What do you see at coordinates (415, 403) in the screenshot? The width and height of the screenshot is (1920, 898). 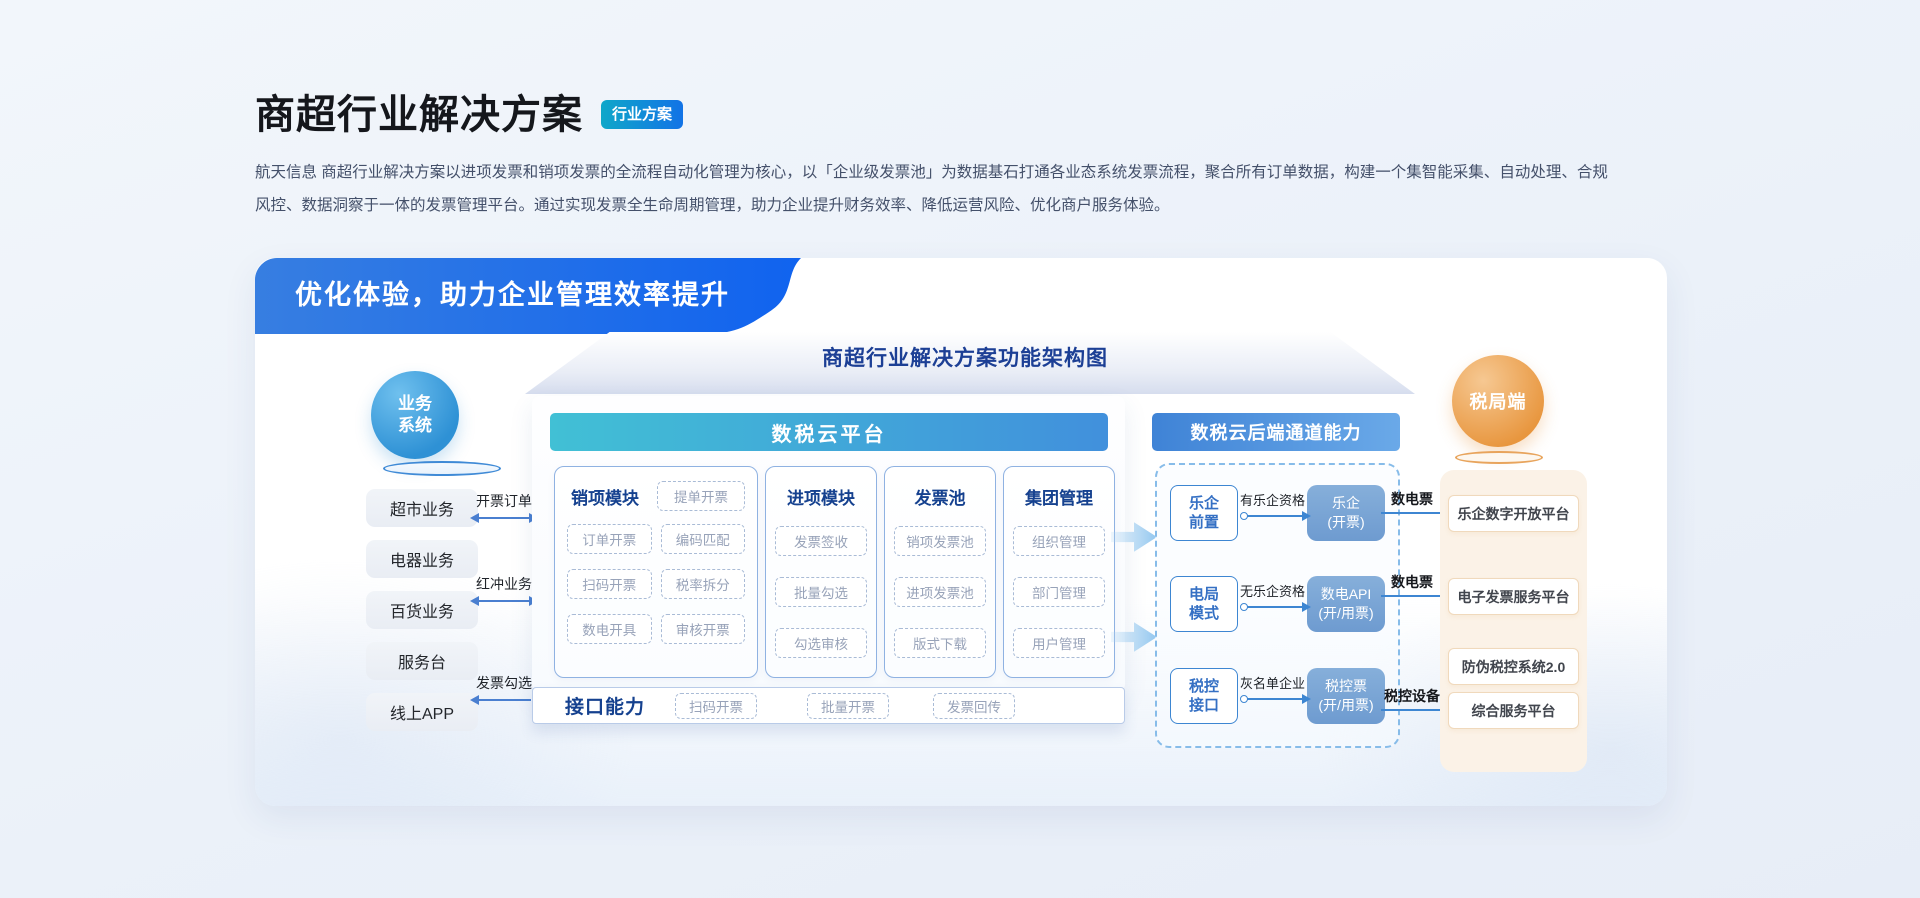 I see `business-circle-label: 业务` at bounding box center [415, 403].